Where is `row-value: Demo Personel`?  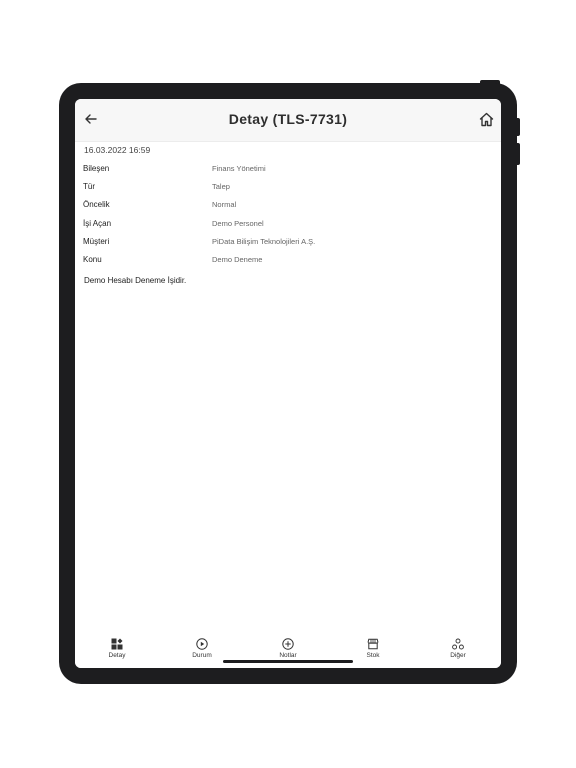 row-value: Demo Personel is located at coordinates (238, 223).